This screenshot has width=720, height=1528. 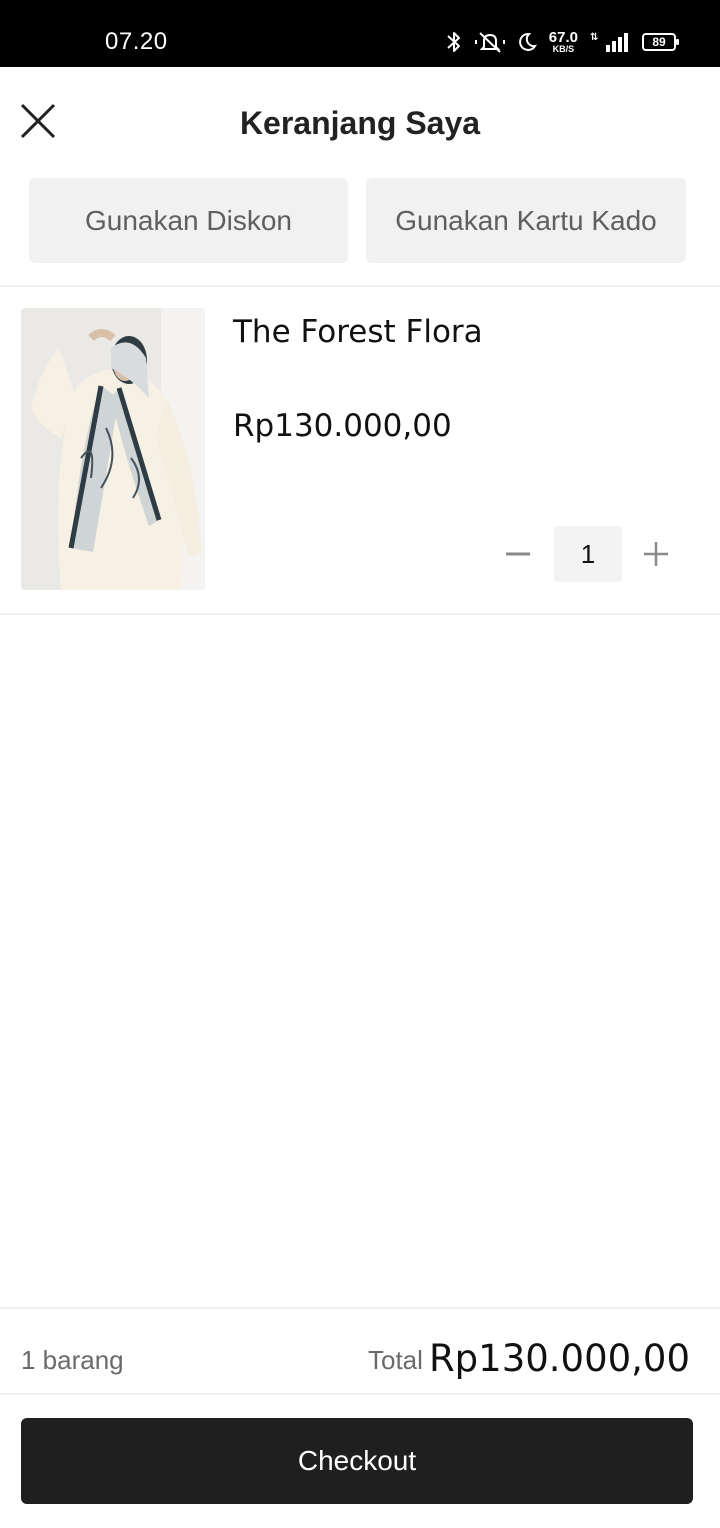 What do you see at coordinates (563, 49) in the screenshot?
I see `speed-unit: KB/S` at bounding box center [563, 49].